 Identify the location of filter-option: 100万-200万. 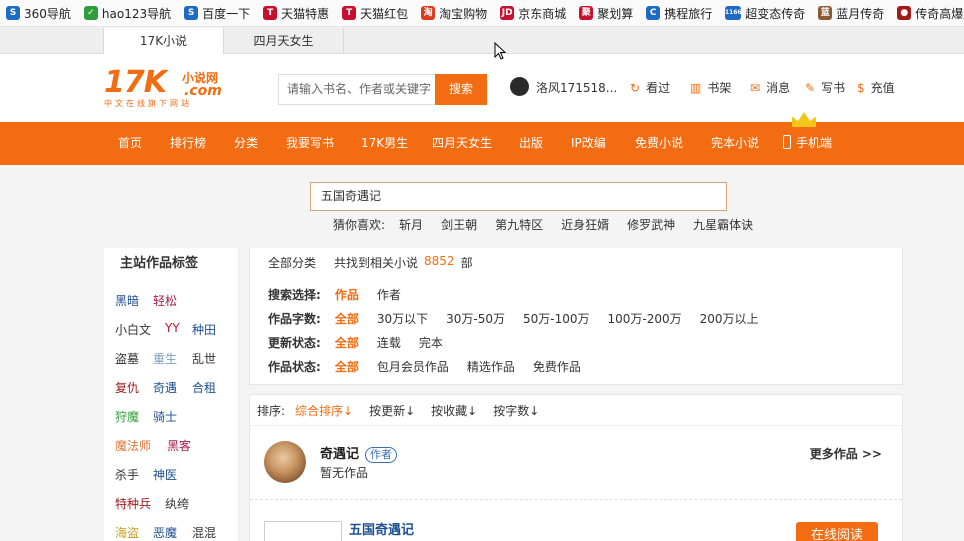
(645, 318).